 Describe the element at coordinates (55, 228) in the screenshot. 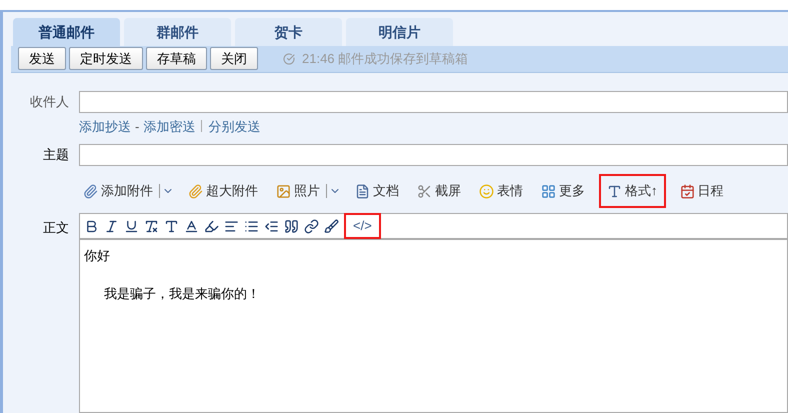

I see `field-label: 正文` at that location.